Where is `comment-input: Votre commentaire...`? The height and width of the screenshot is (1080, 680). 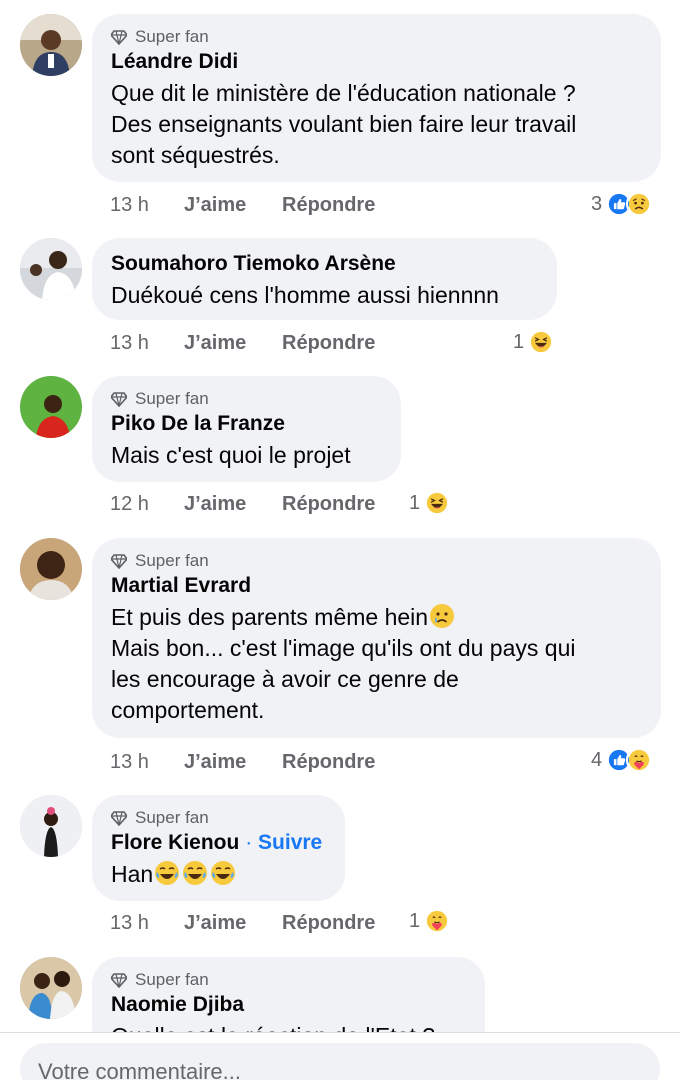 comment-input: Votre commentaire... is located at coordinates (340, 1061).